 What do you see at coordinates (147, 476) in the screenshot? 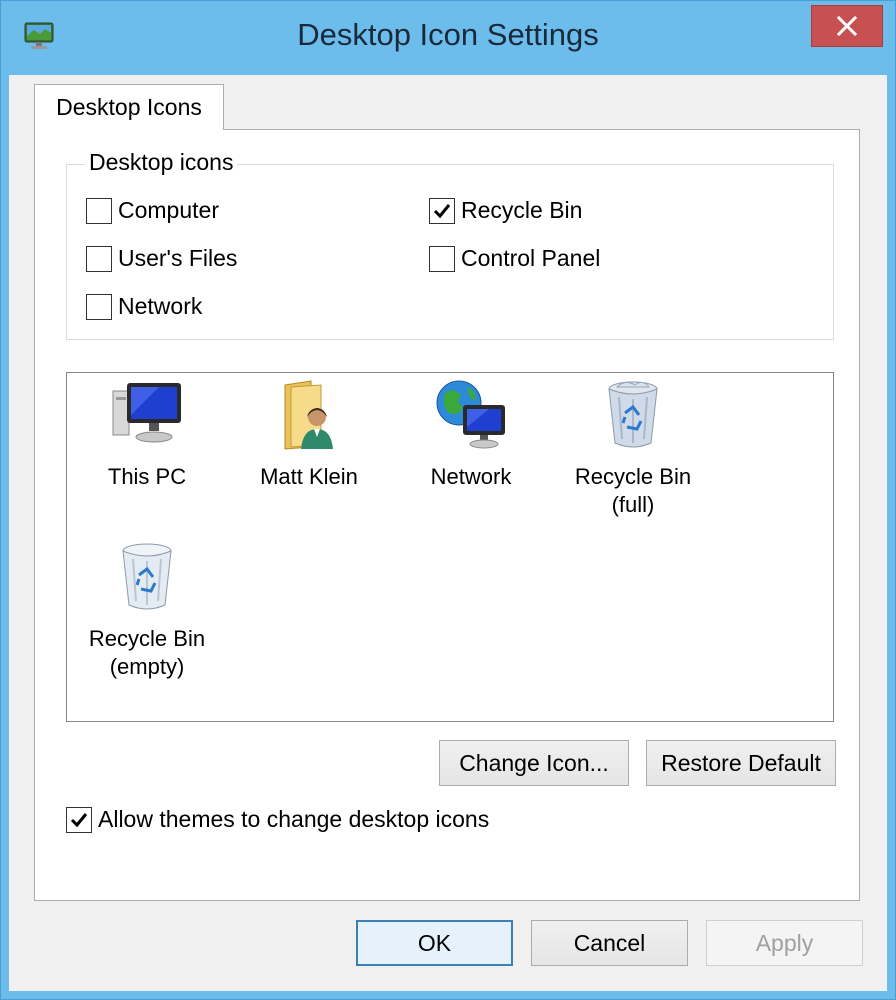
I see `list-item-label: This PC` at bounding box center [147, 476].